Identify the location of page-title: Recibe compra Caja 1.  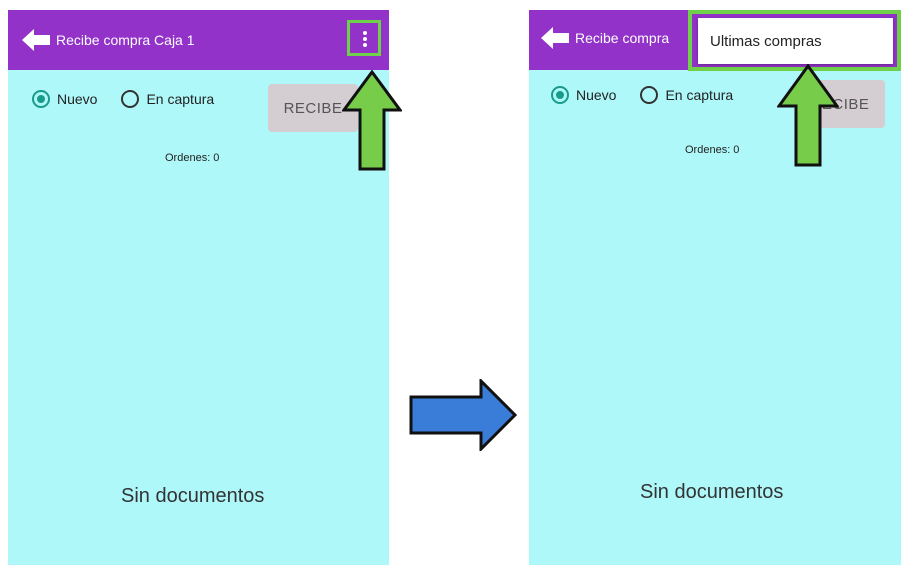
(125, 40).